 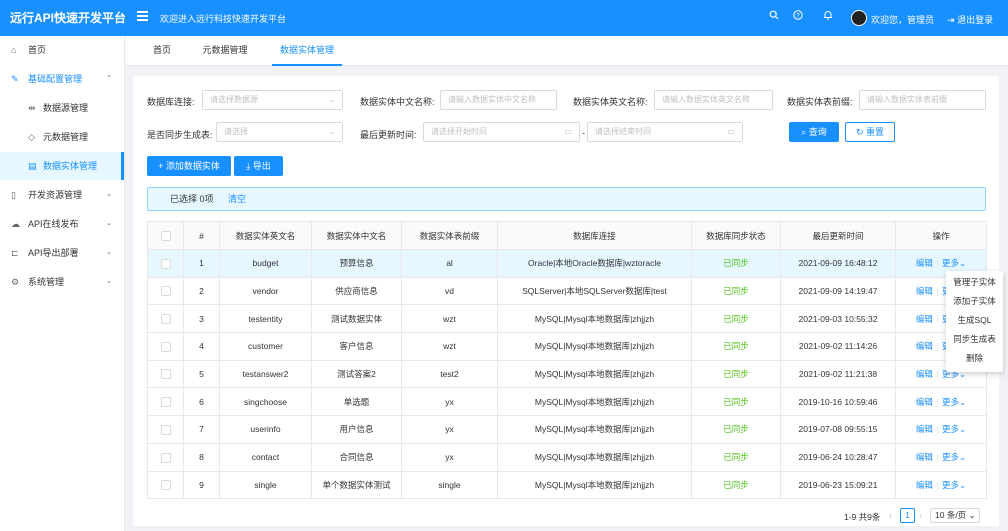 I want to click on reset-button: ↻ 重置, so click(x=870, y=132).